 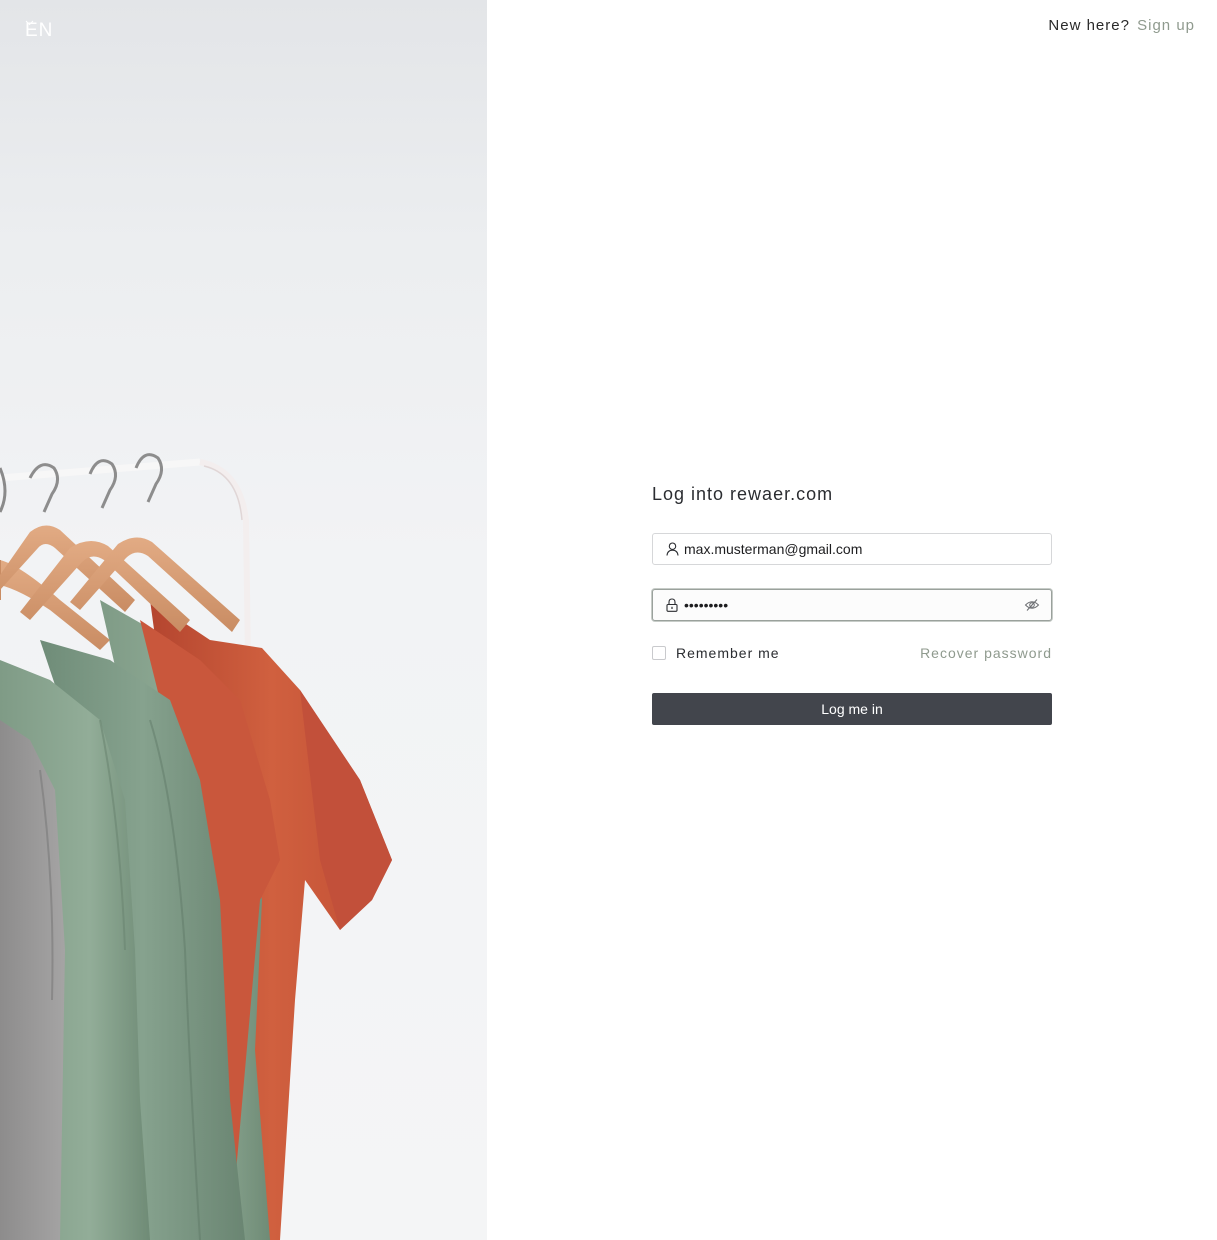 I want to click on login-options-row: Remember me Recover password, so click(x=852, y=653).